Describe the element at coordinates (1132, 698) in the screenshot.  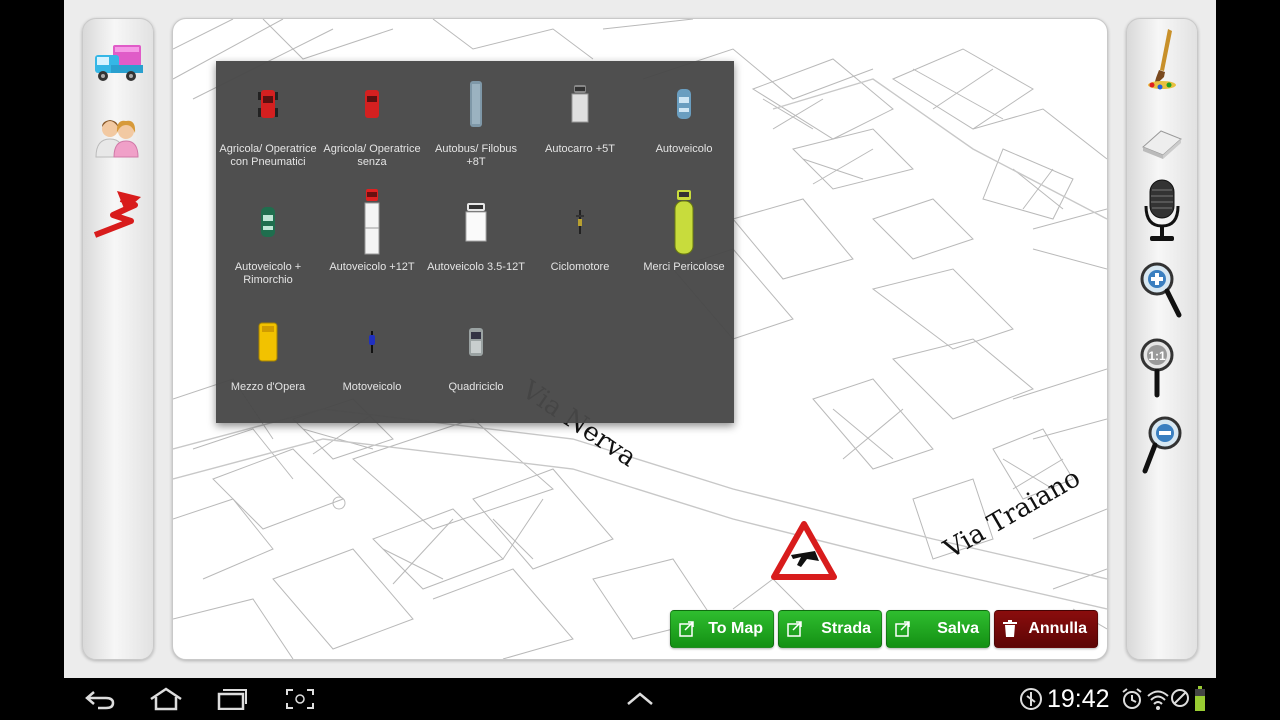
I see `alarm-icon` at that location.